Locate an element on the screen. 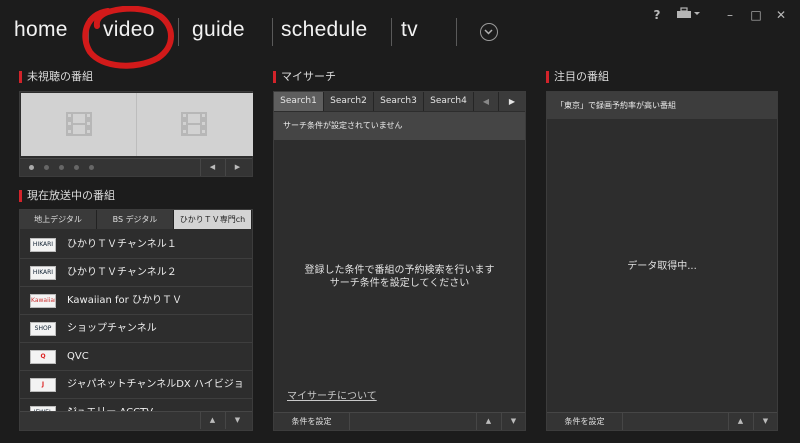 The image size is (800, 443). channel-row: HIKARI TV ひかりＴＶチャンネル１ is located at coordinates (136, 245).